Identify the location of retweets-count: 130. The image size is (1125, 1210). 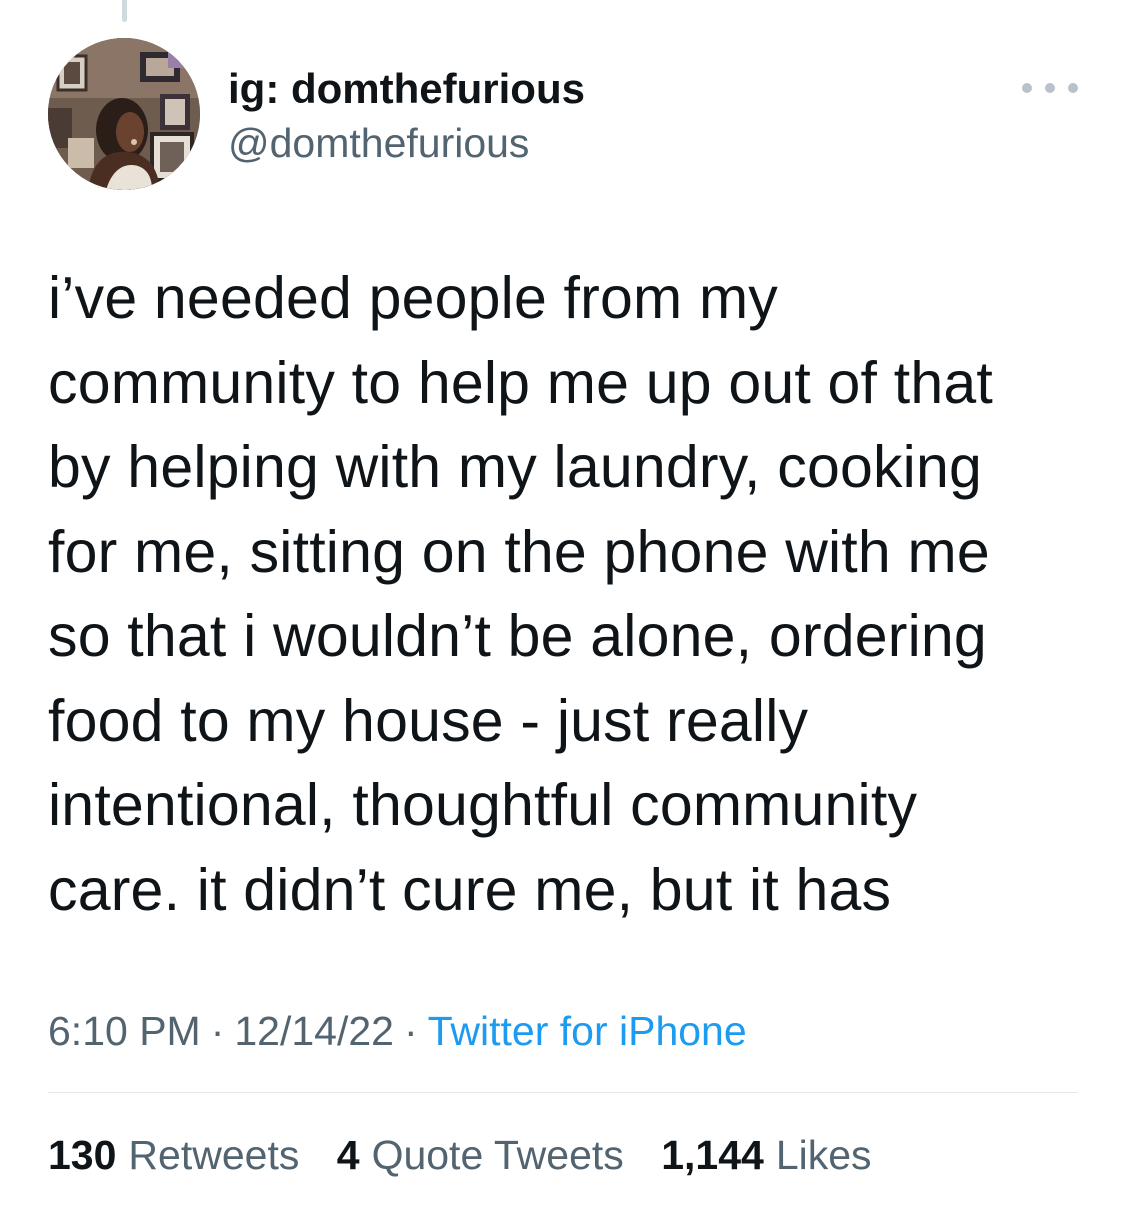
(82, 1155).